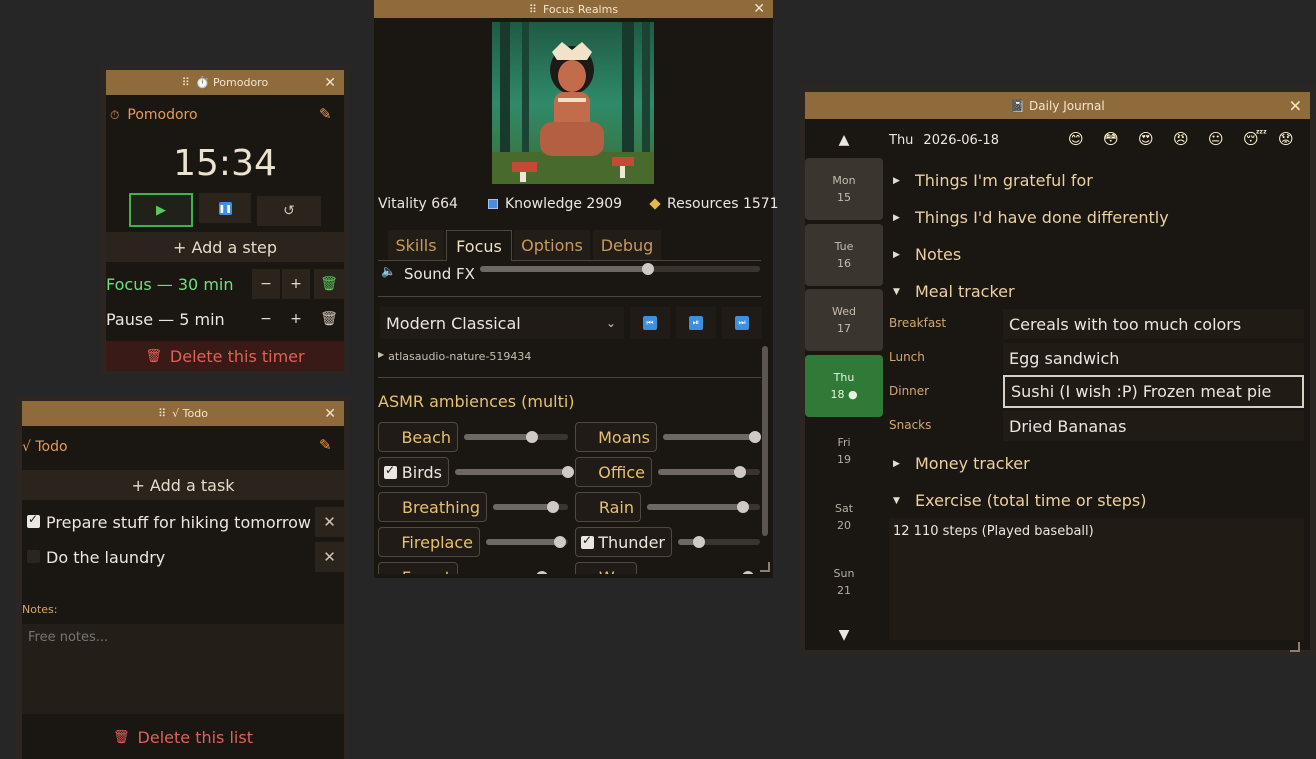 This screenshot has height=759, width=1316. Describe the element at coordinates (1076, 139) in the screenshot. I see `mood-icon: 😊` at that location.